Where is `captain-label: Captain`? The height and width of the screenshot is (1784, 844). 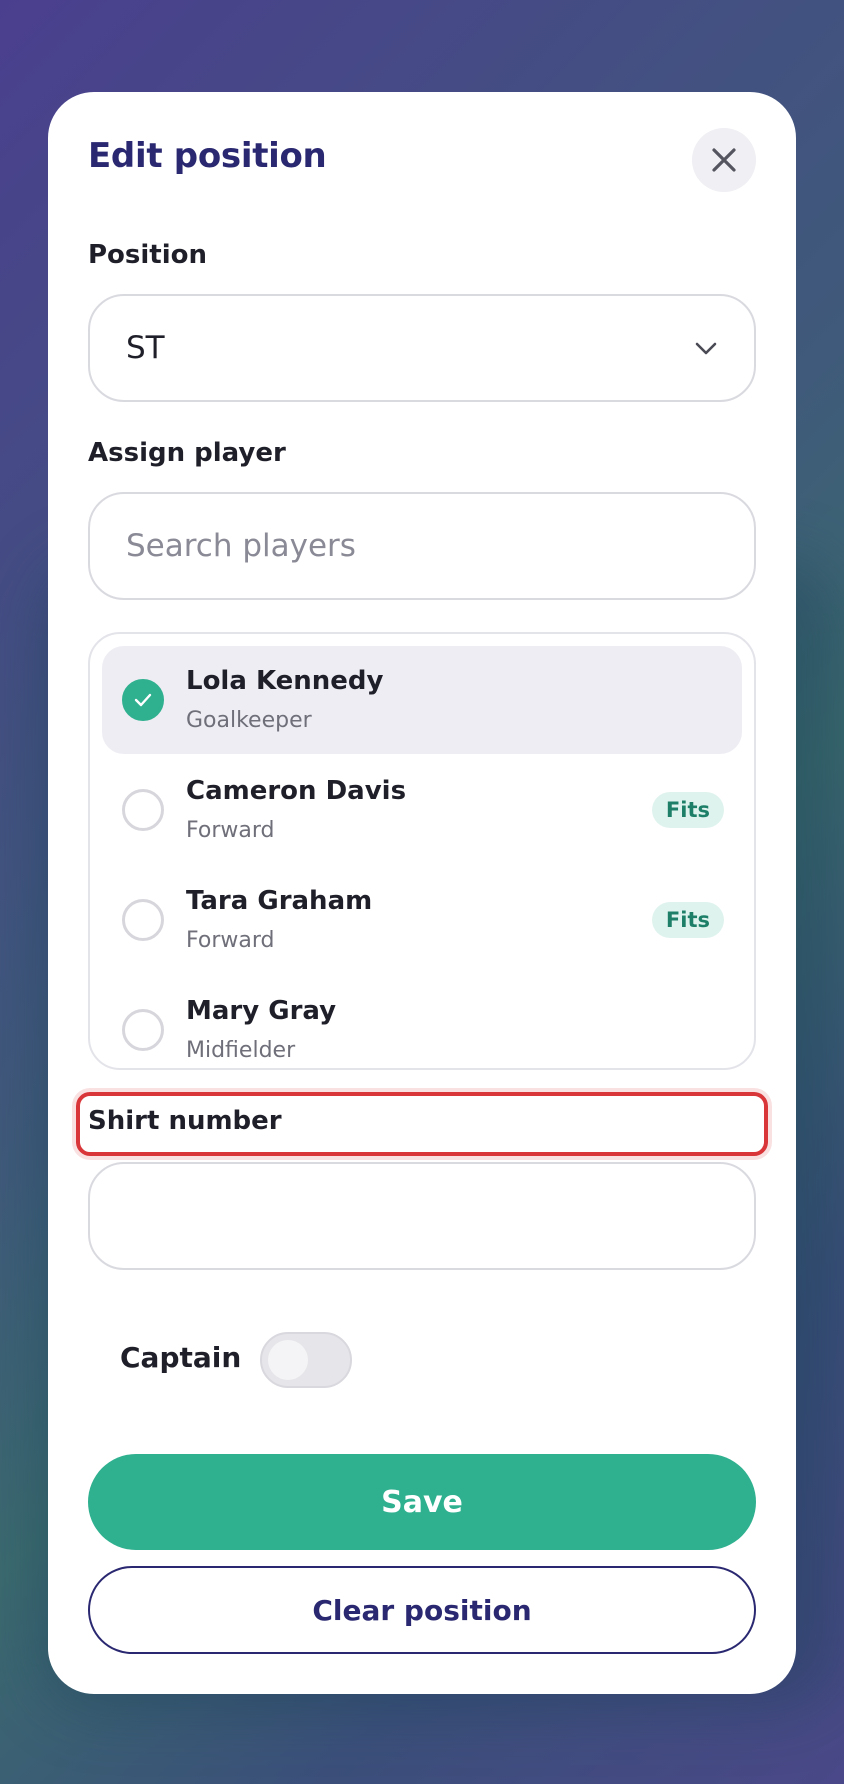 captain-label: Captain is located at coordinates (181, 1357).